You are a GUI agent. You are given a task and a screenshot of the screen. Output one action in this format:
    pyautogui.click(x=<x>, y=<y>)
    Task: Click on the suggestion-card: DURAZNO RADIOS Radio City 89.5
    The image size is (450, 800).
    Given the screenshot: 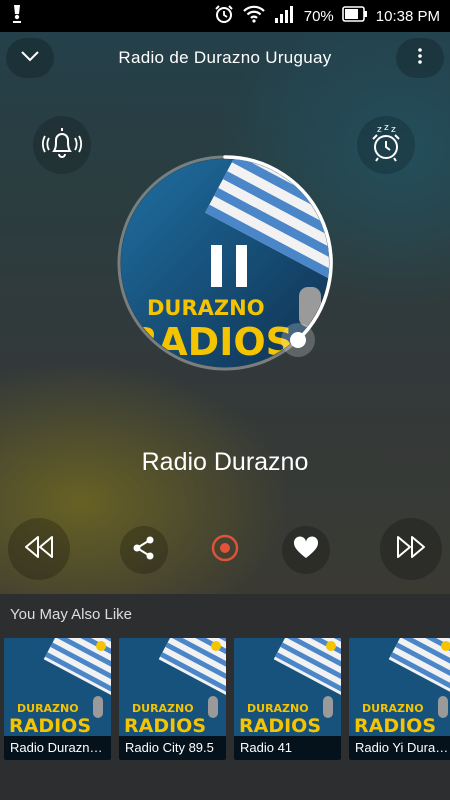 What is the action you would take?
    pyautogui.click(x=172, y=699)
    